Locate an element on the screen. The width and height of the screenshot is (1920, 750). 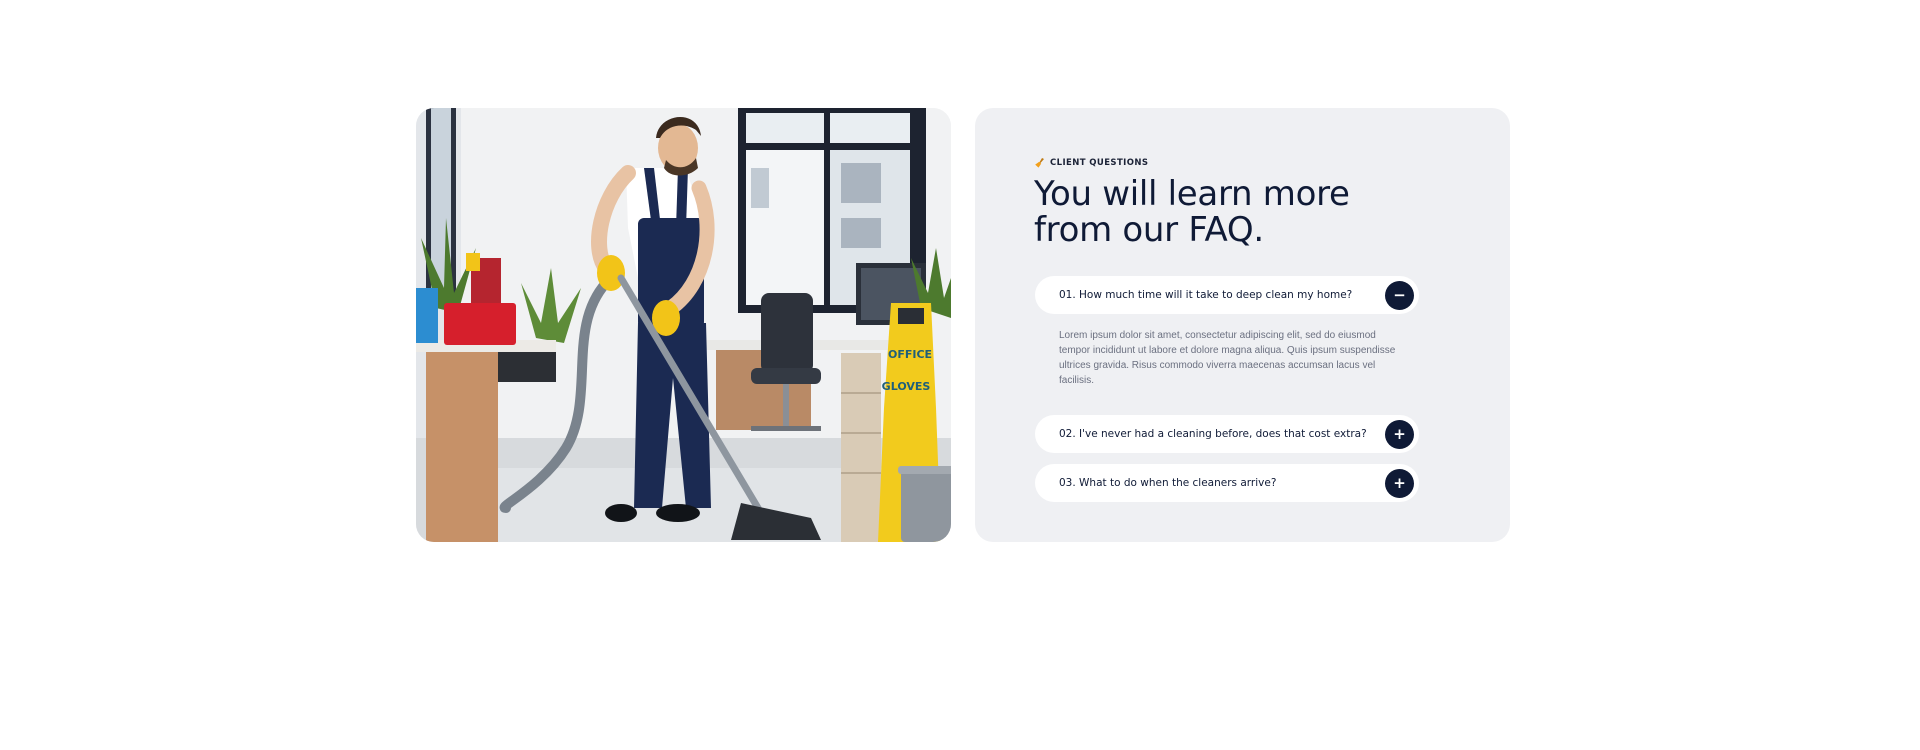
faq-title: You will learn more from our FAQ. is located at coordinates (1192, 212).